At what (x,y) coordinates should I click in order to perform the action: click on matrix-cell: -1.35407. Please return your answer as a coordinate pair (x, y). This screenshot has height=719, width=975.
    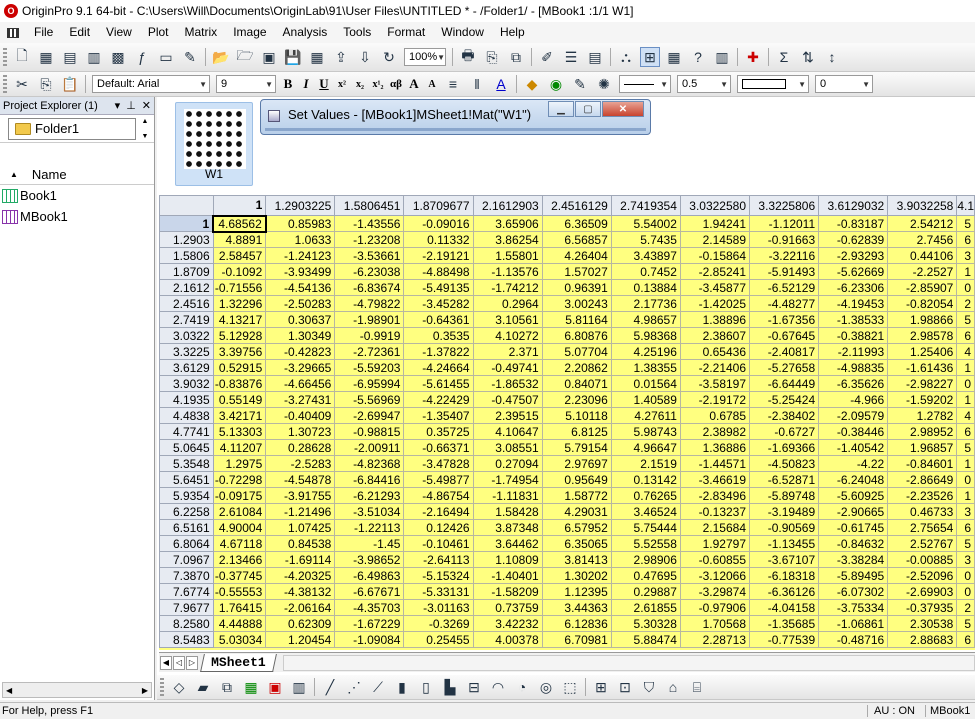
    Looking at the image, I should click on (438, 415).